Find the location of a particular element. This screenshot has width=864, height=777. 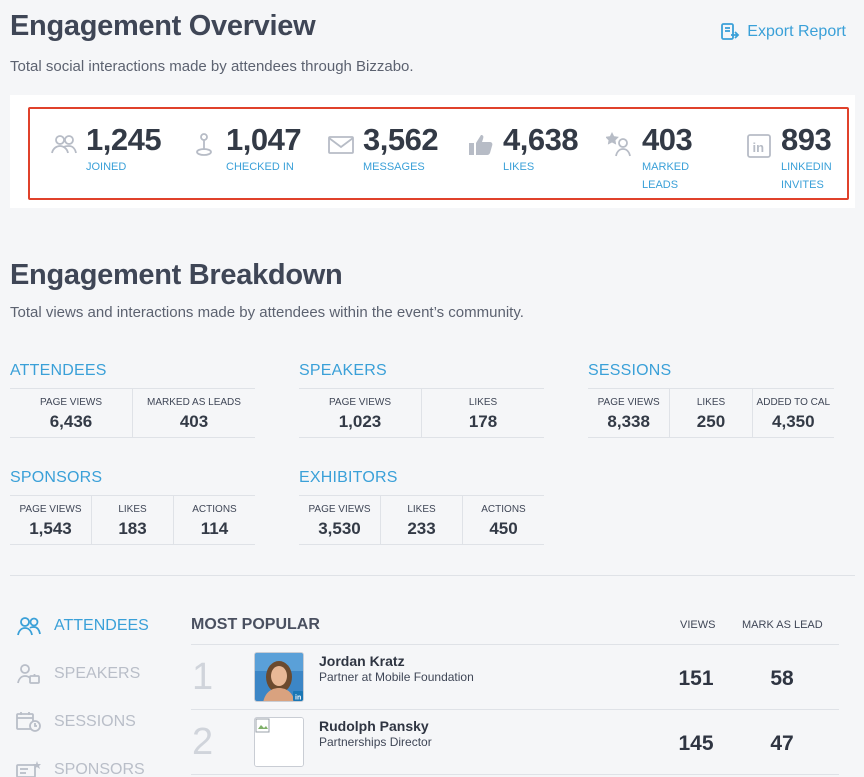

stat-likes-label: LIKES is located at coordinates (519, 167).